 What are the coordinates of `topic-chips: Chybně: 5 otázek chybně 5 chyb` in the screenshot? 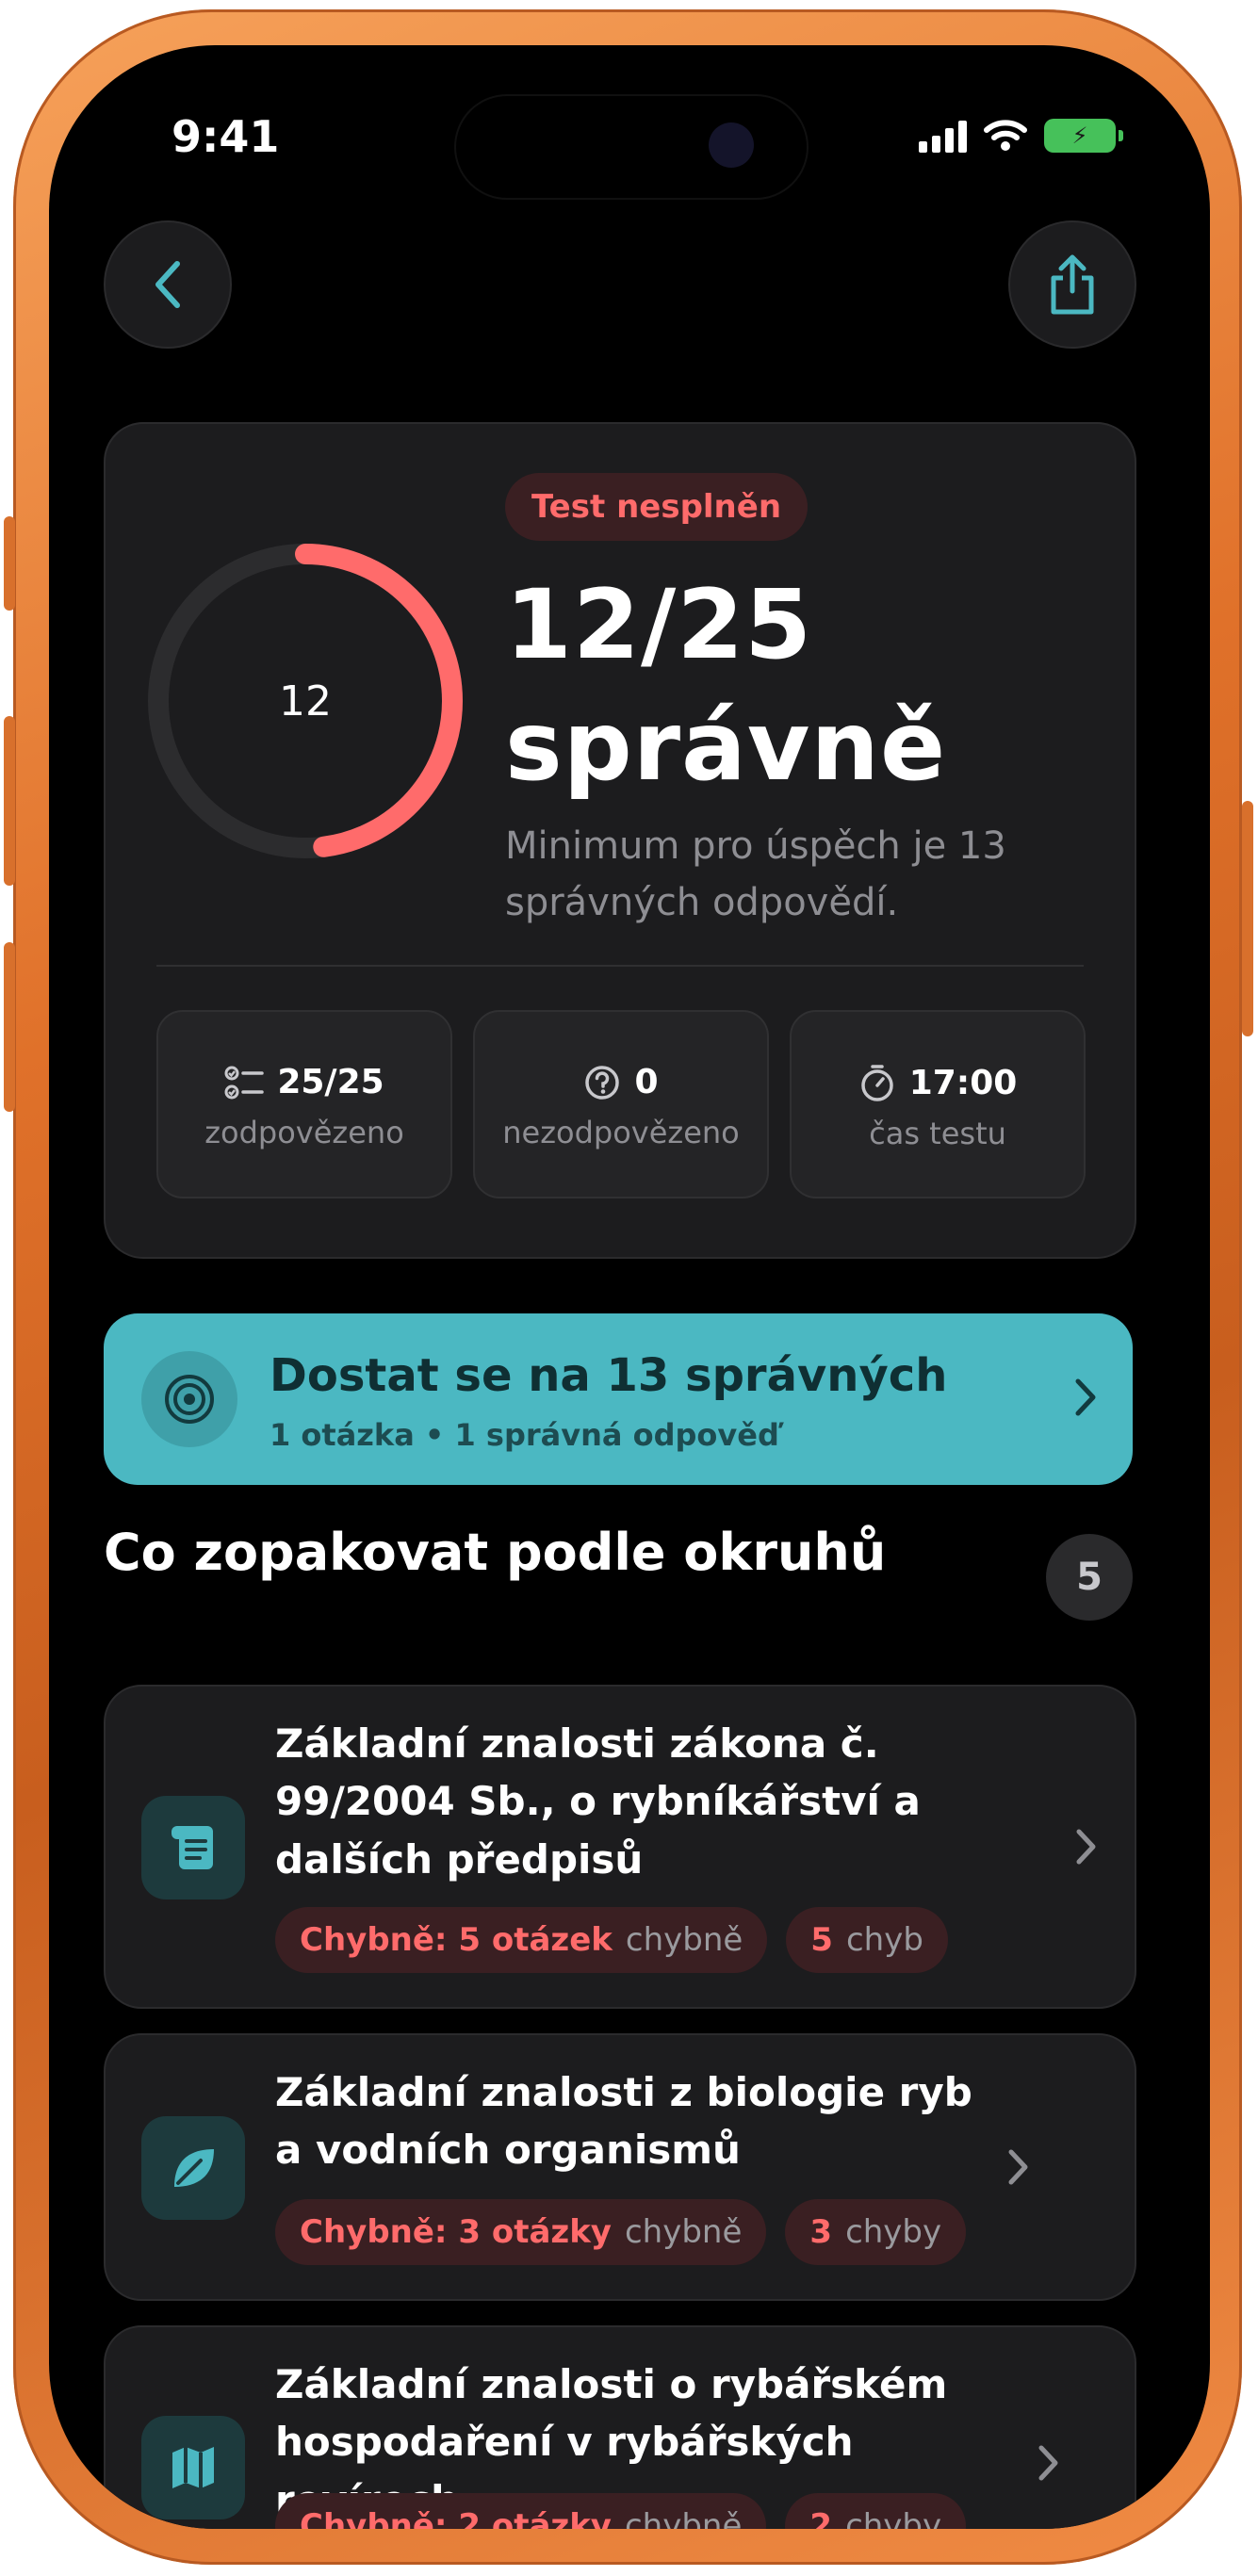 It's located at (611, 1940).